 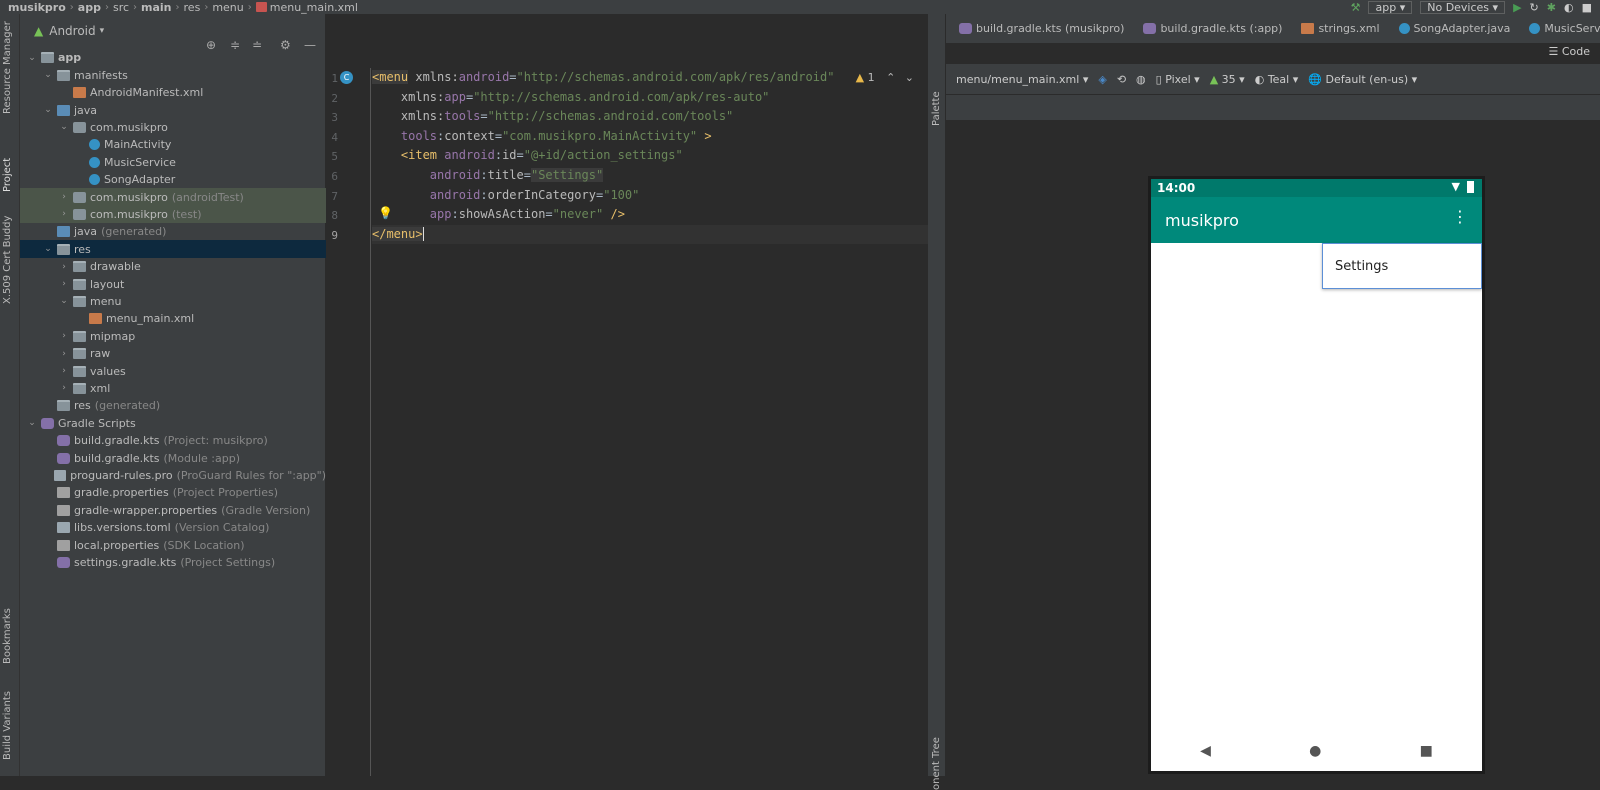 I want to click on tree-item: MusicService, so click(x=173, y=162).